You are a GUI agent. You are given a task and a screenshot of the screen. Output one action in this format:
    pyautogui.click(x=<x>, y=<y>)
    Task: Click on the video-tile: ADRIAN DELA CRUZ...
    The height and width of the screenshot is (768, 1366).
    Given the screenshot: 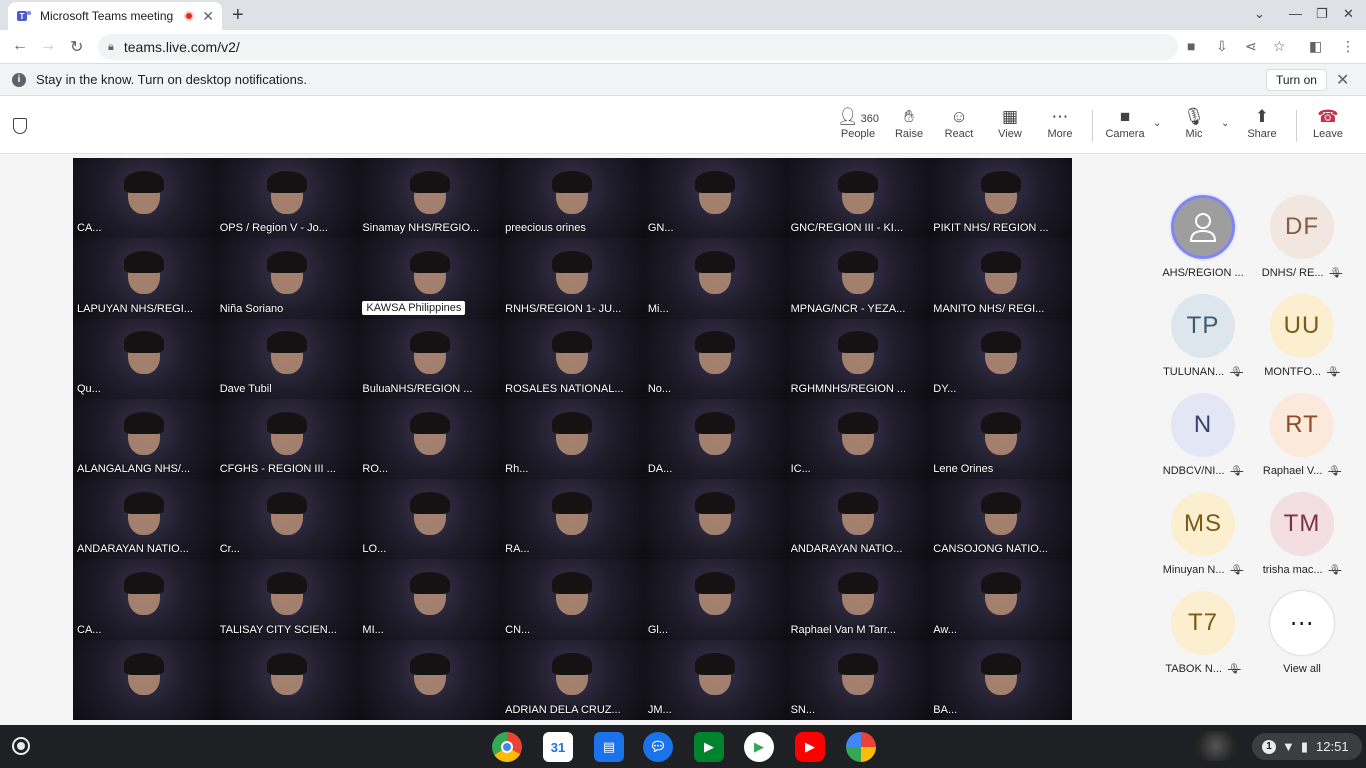 What is the action you would take?
    pyautogui.click(x=572, y=679)
    